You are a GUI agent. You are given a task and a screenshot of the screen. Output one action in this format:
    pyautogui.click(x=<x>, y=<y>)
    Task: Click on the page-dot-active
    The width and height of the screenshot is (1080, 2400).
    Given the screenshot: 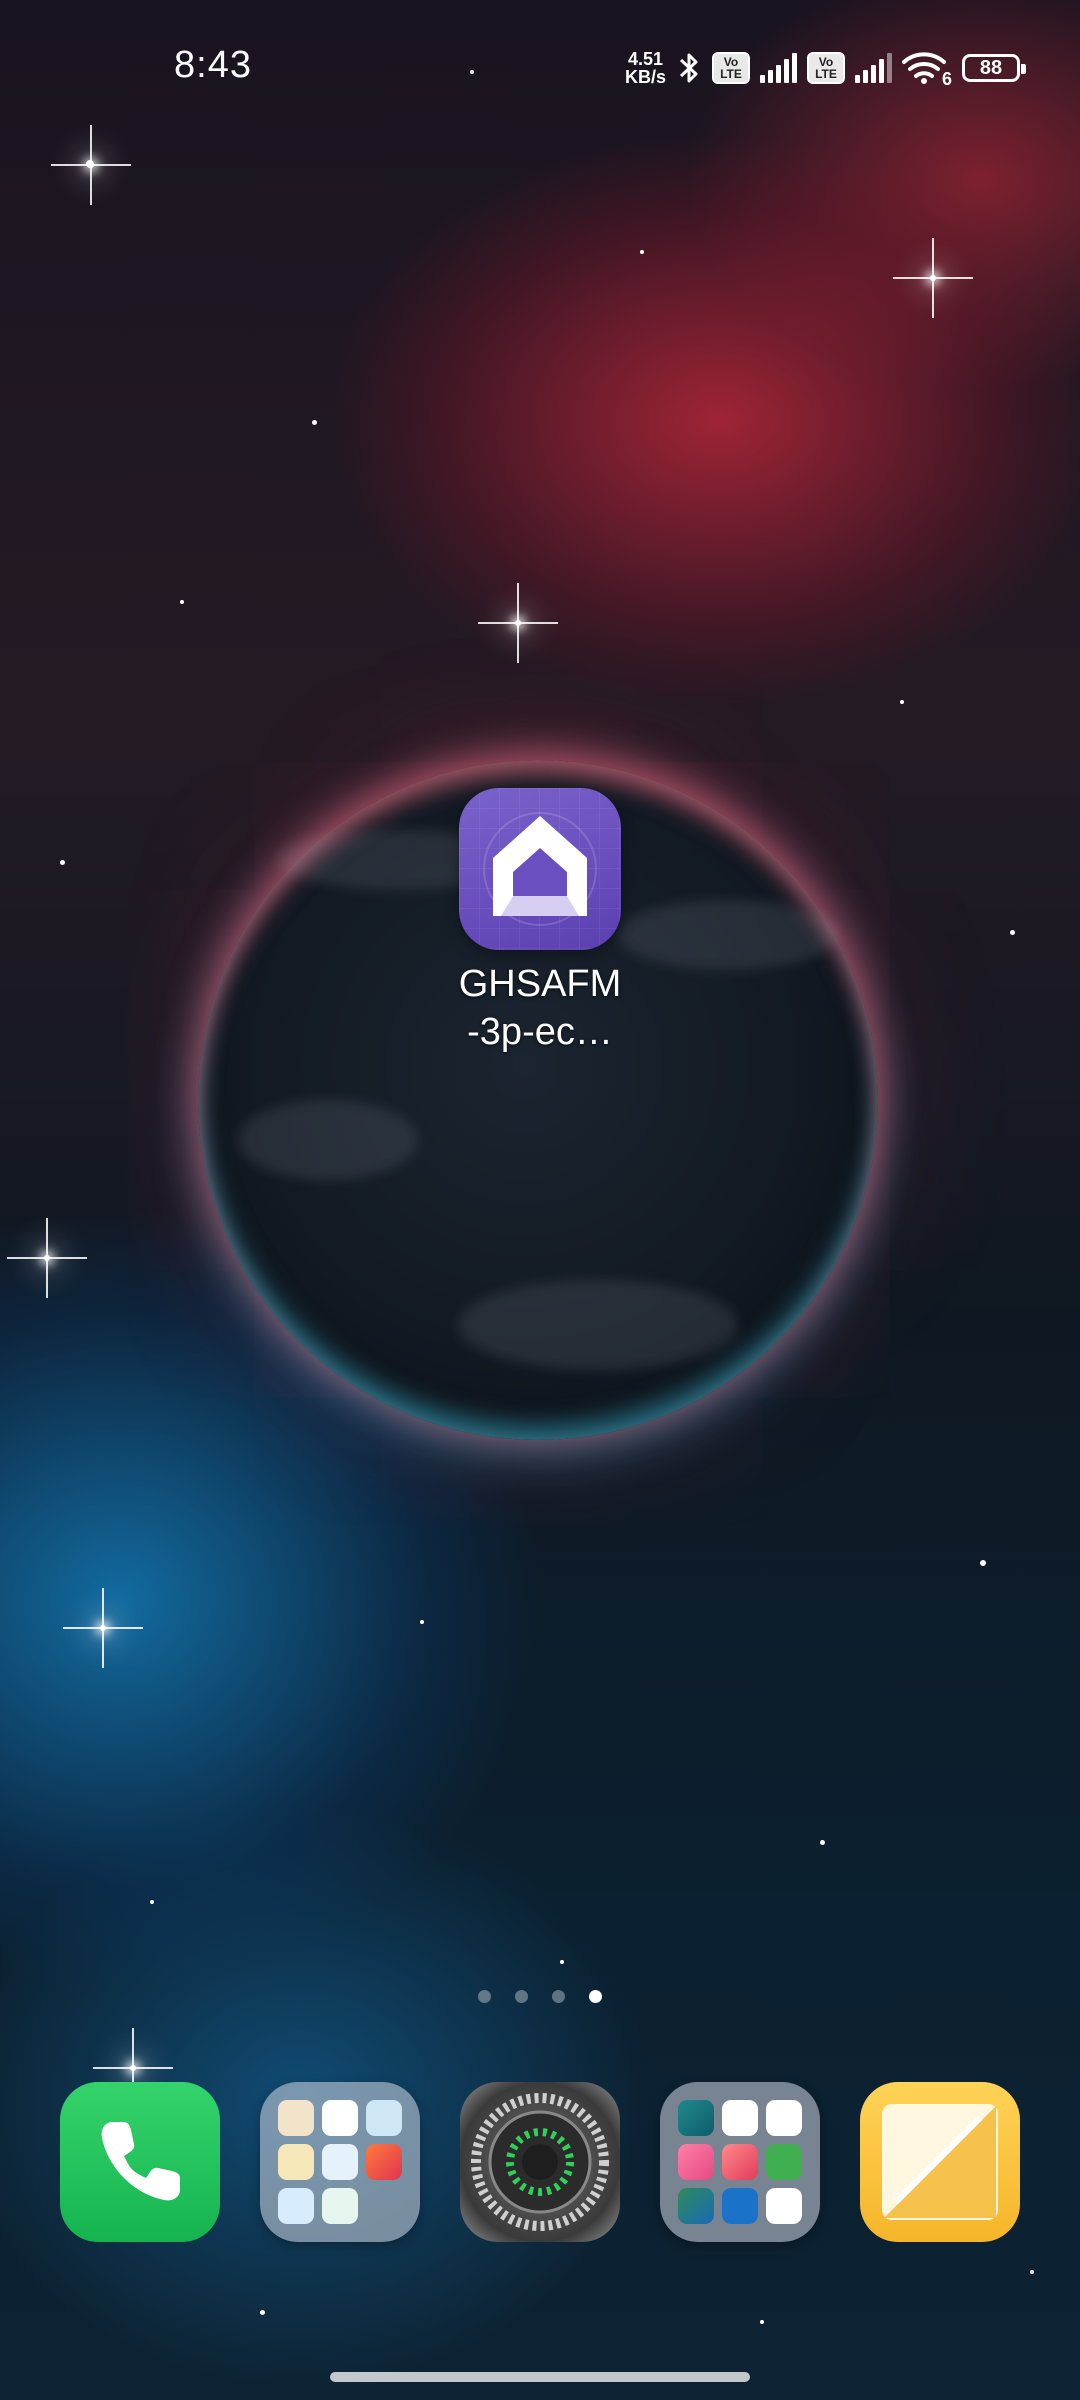 What is the action you would take?
    pyautogui.click(x=595, y=1996)
    